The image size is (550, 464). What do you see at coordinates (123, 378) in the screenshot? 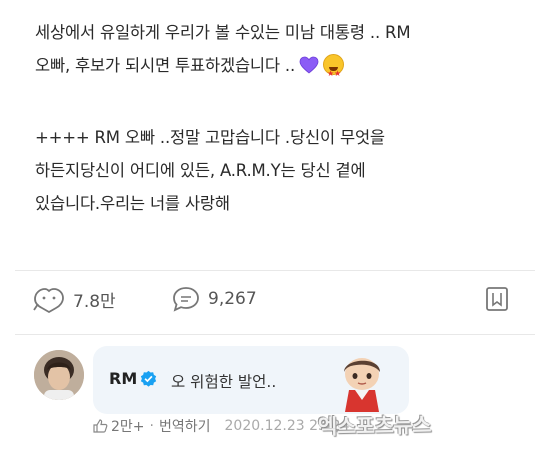
I see `reply-author: RM` at bounding box center [123, 378].